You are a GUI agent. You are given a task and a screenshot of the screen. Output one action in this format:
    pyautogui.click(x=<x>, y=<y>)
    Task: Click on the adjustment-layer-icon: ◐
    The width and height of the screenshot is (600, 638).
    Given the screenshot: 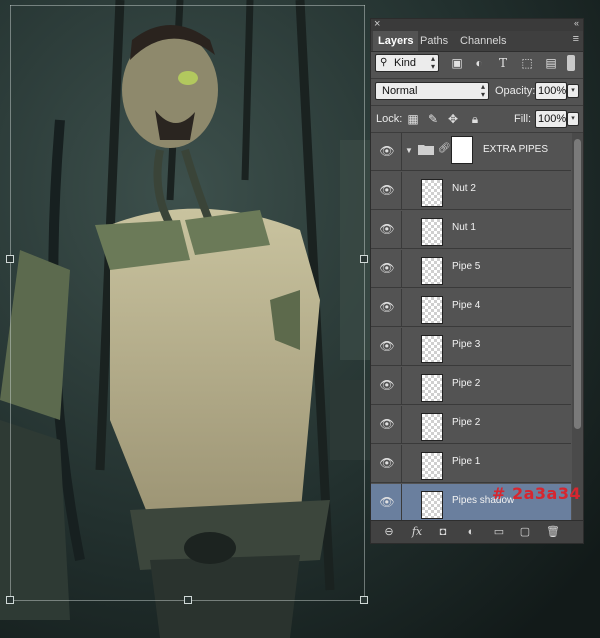 What is the action you would take?
    pyautogui.click(x=471, y=532)
    